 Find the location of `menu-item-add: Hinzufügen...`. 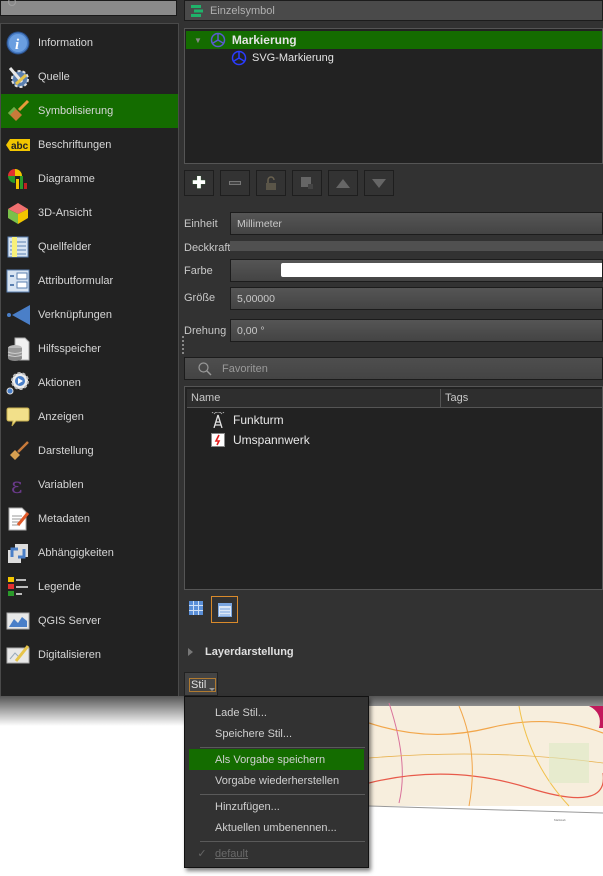

menu-item-add: Hinzufügen... is located at coordinates (276, 806).